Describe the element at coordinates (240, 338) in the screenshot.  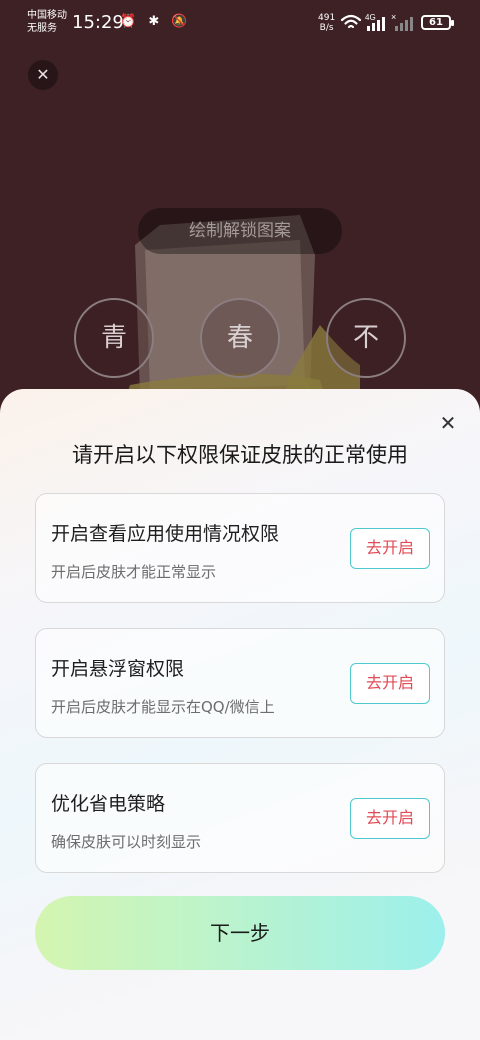
I see `pattern-dot-2: 春` at that location.